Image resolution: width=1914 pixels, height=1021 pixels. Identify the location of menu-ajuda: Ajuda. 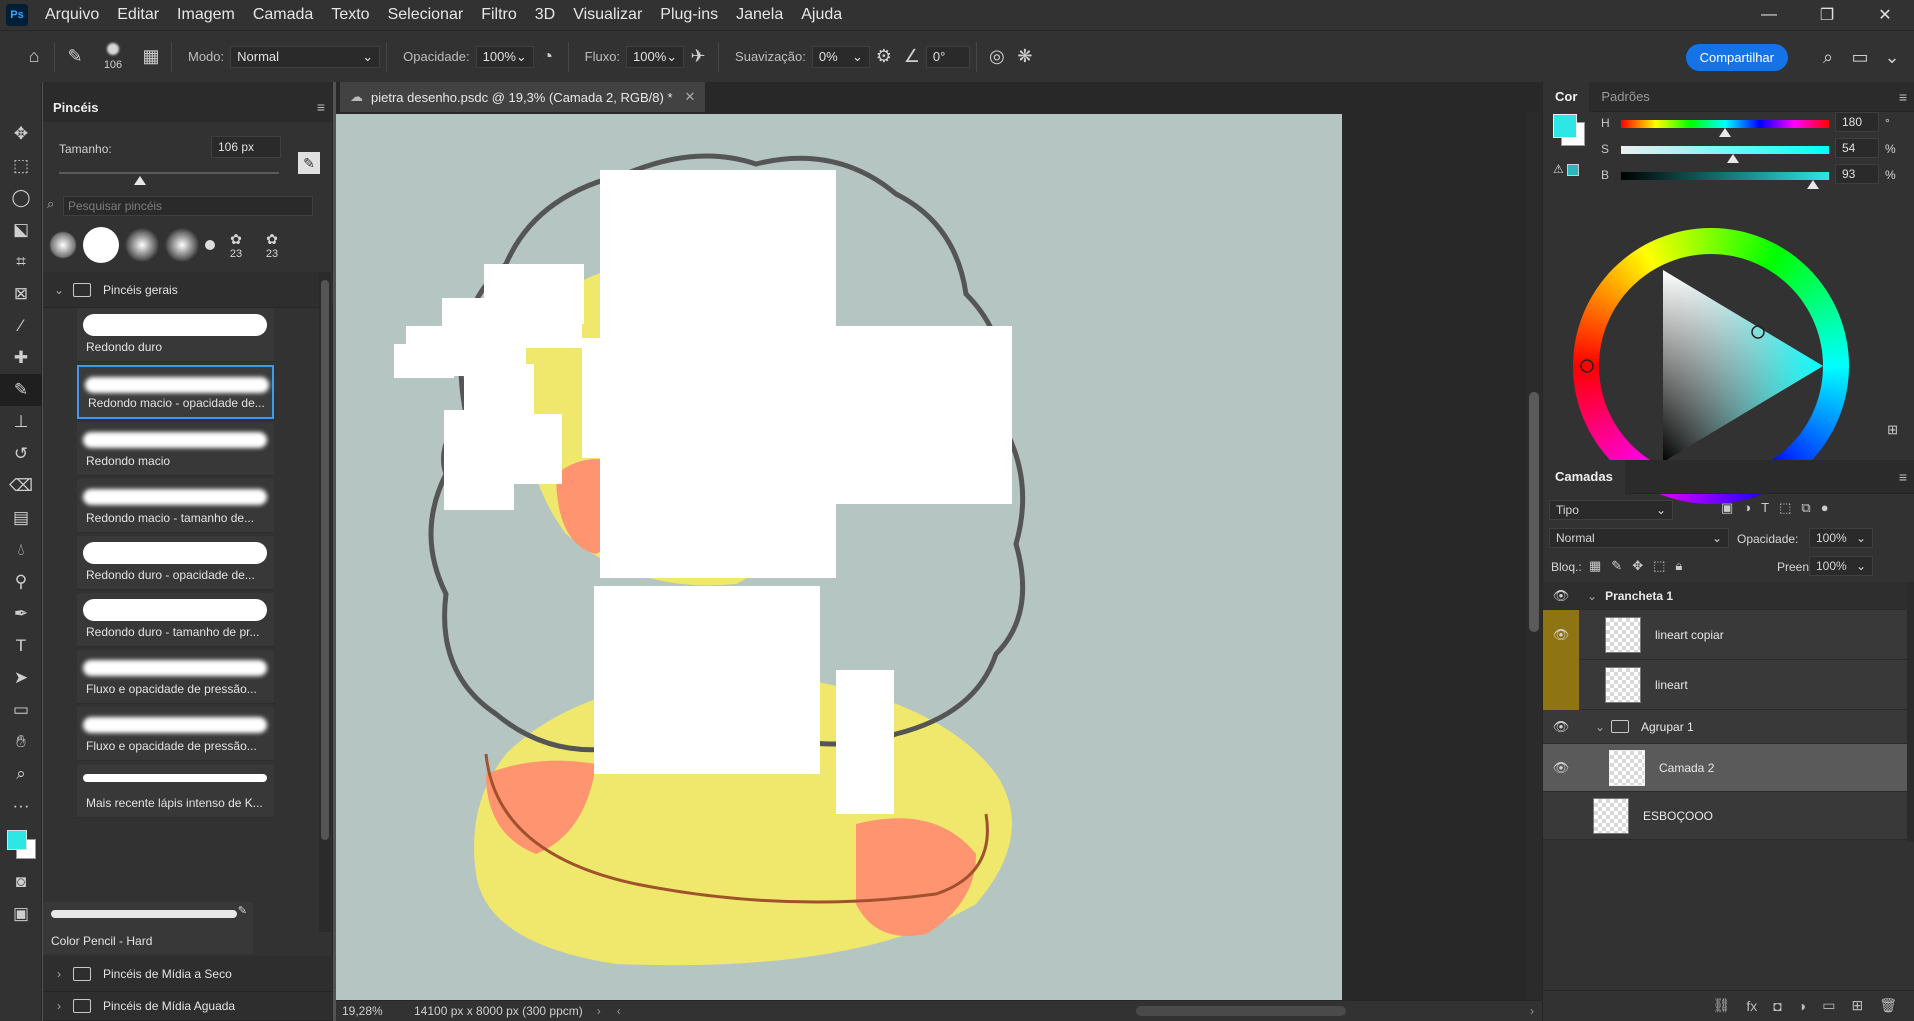
(821, 15).